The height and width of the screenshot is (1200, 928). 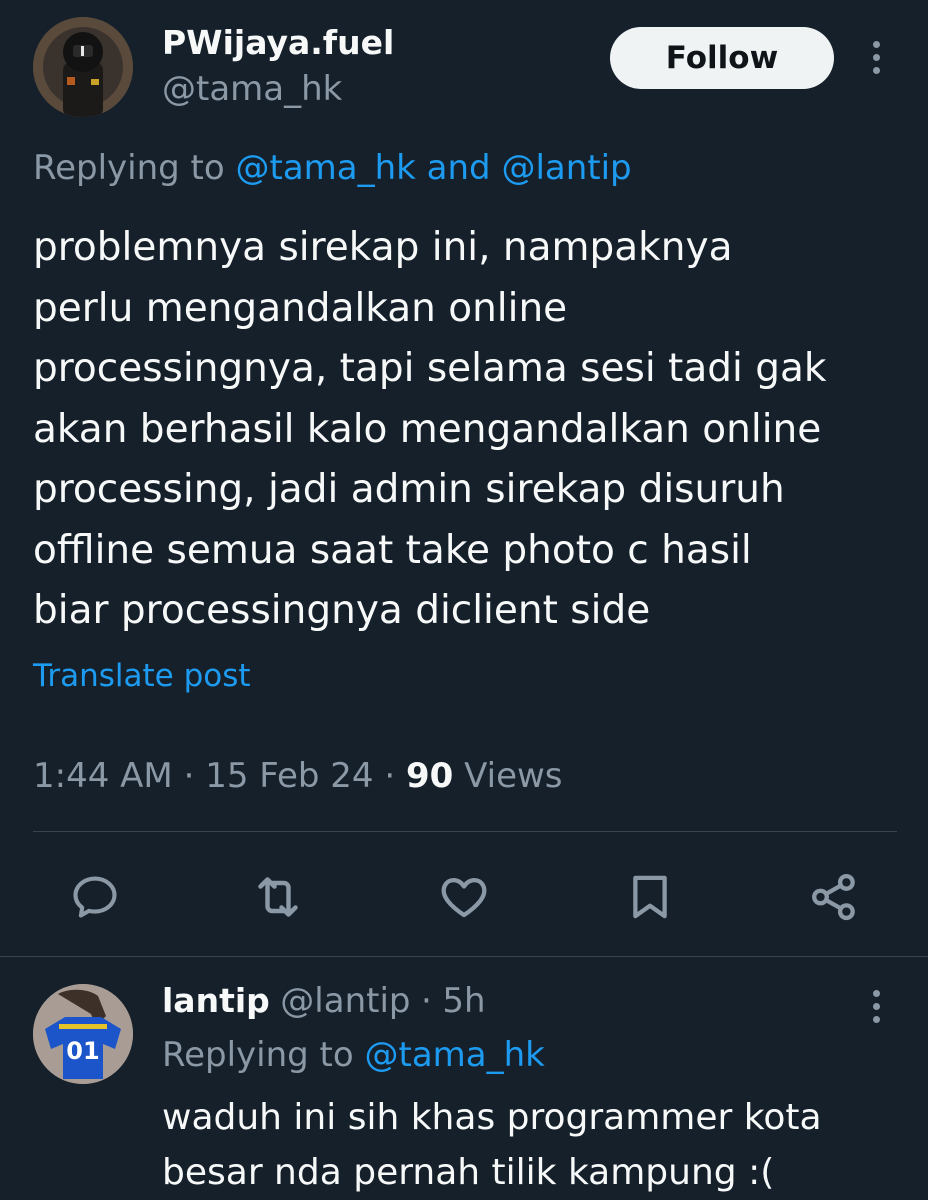 What do you see at coordinates (103, 776) in the screenshot?
I see `post-time: 1:44 AM` at bounding box center [103, 776].